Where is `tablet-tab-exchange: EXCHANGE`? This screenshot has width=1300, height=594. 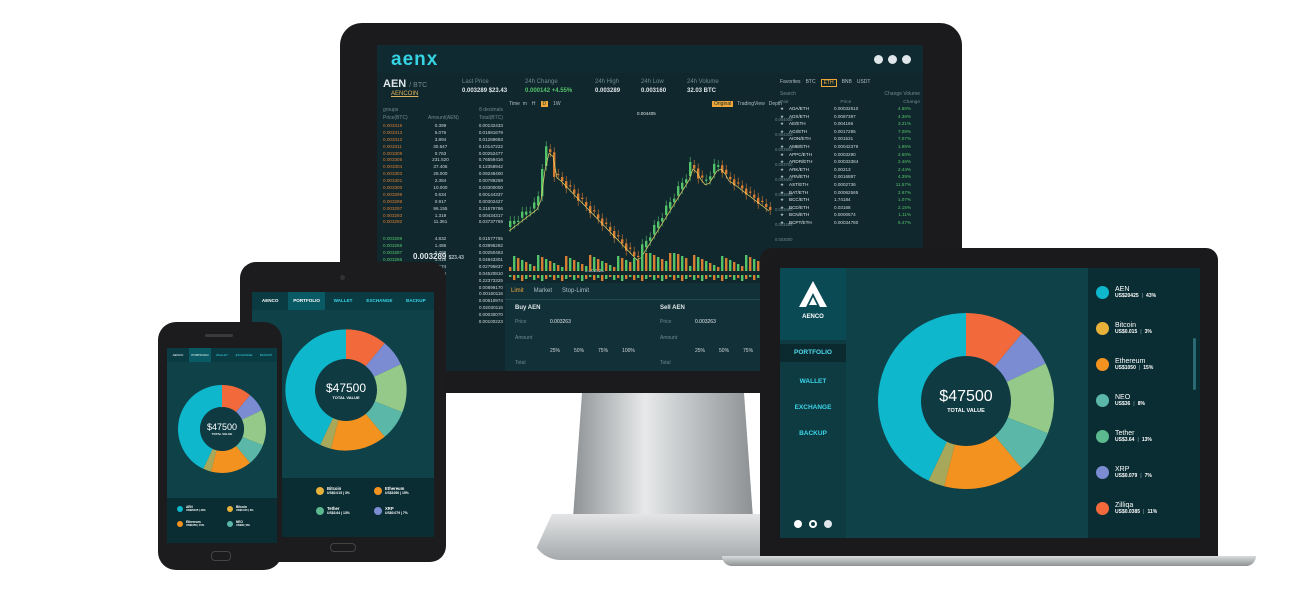
tablet-tab-exchange: EXCHANGE is located at coordinates (379, 301).